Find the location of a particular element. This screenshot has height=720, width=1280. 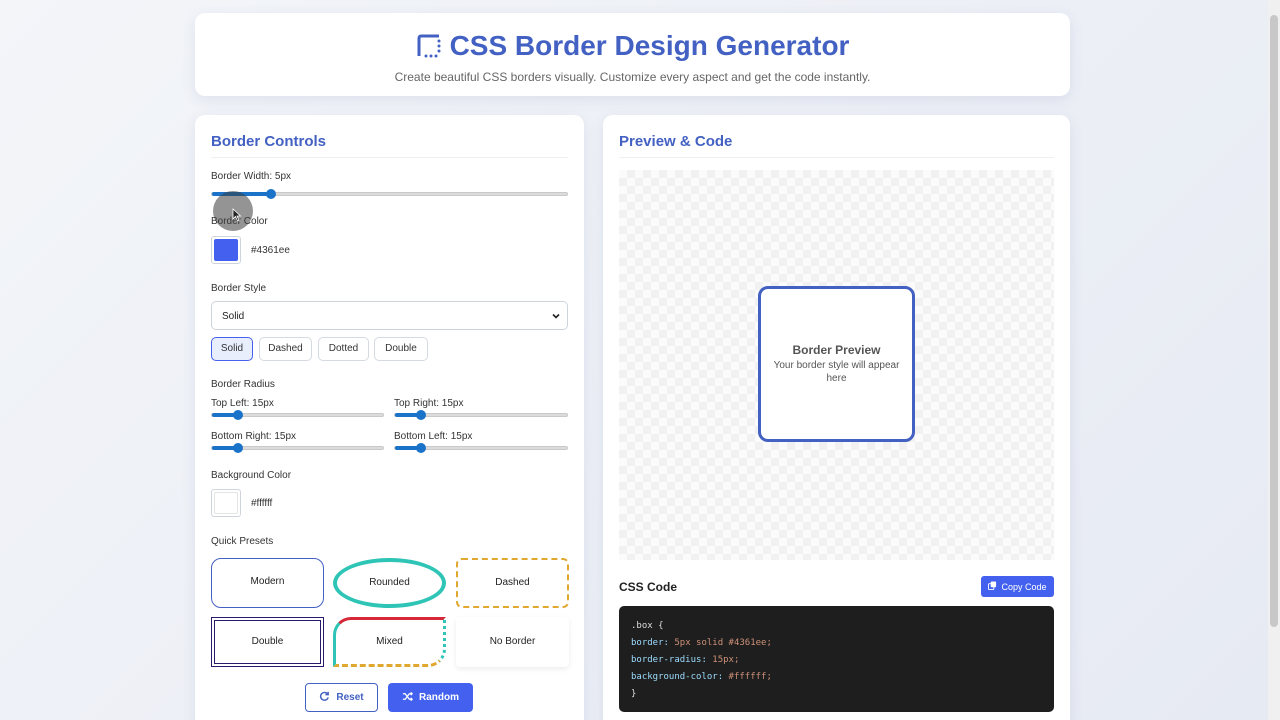

page-scrollbar is located at coordinates (1274, 360).